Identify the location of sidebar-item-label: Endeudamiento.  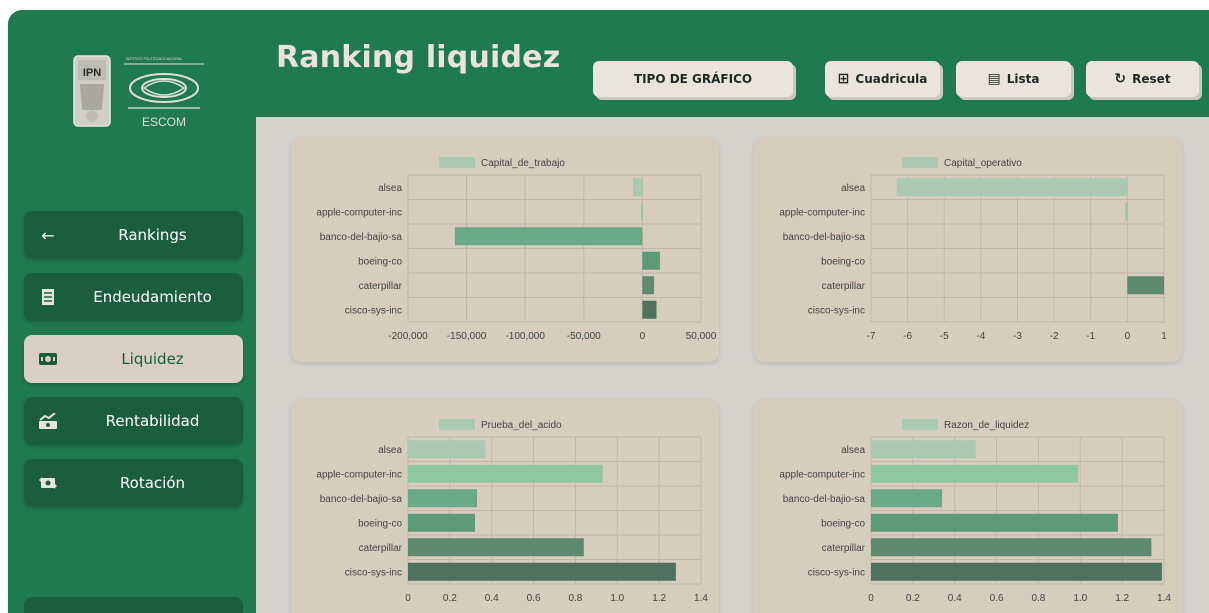
(152, 297).